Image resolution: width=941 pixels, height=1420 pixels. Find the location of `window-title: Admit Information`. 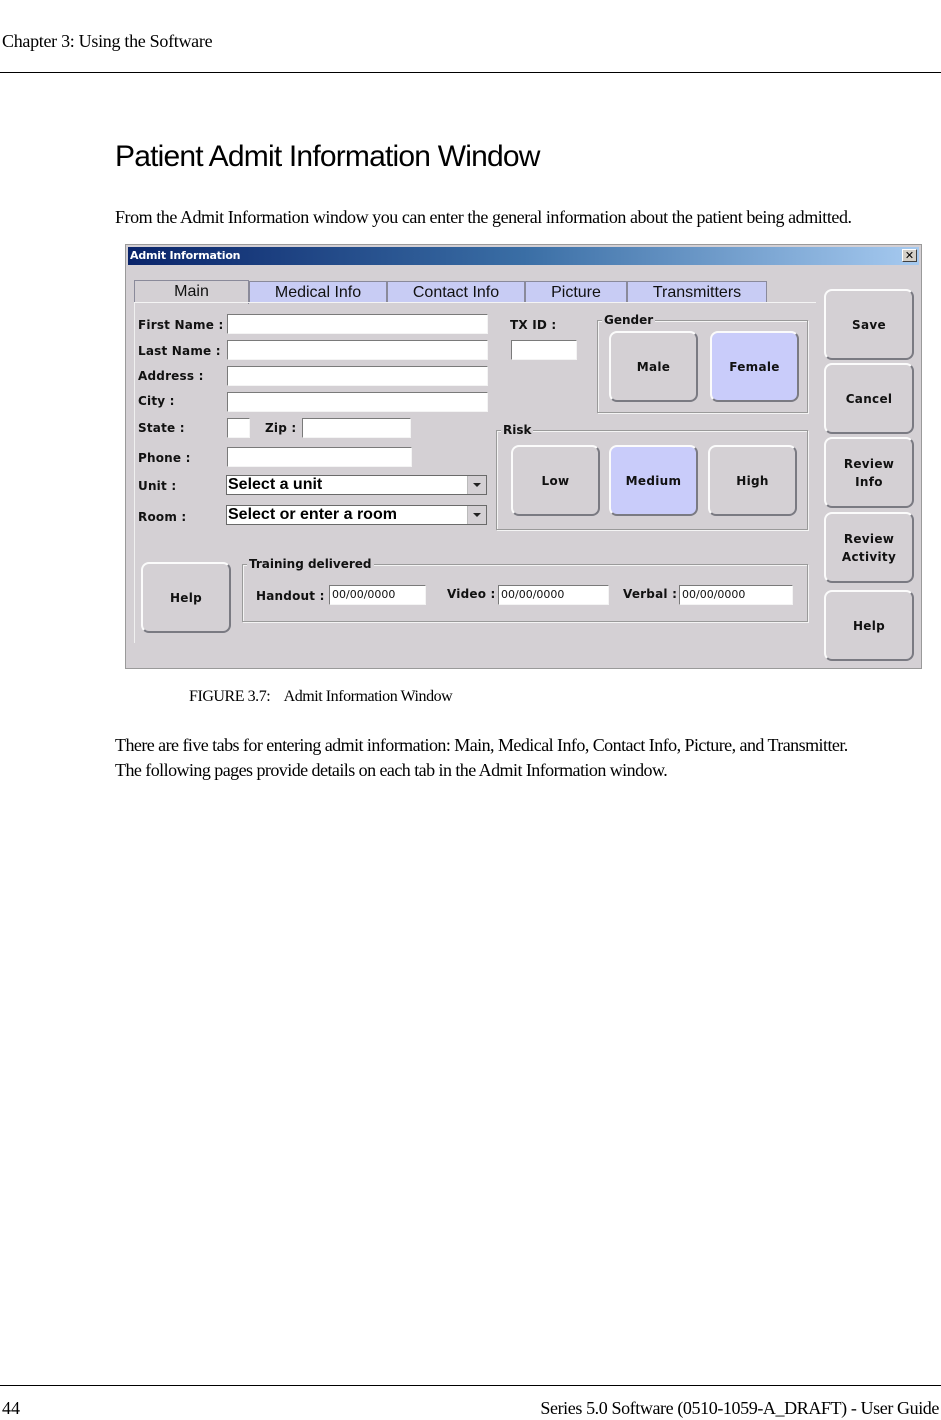

window-title: Admit Information is located at coordinates (185, 255).